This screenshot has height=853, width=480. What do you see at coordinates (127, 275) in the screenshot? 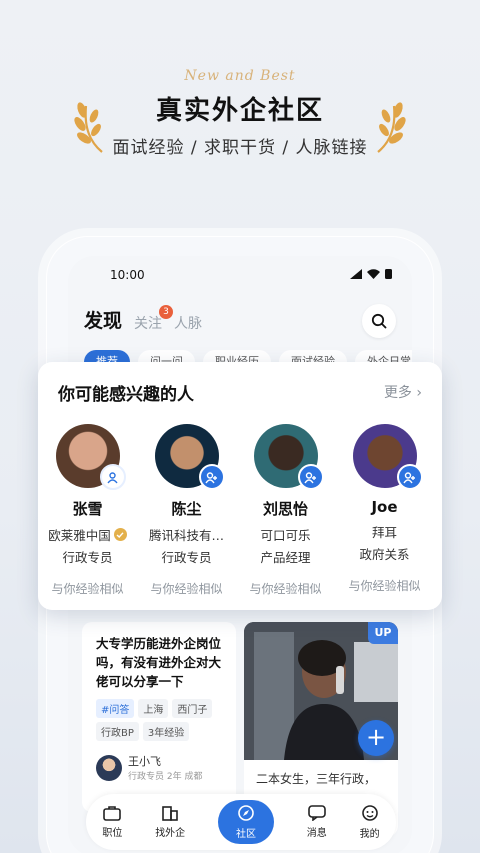
I see `status-time: 10:00` at bounding box center [127, 275].